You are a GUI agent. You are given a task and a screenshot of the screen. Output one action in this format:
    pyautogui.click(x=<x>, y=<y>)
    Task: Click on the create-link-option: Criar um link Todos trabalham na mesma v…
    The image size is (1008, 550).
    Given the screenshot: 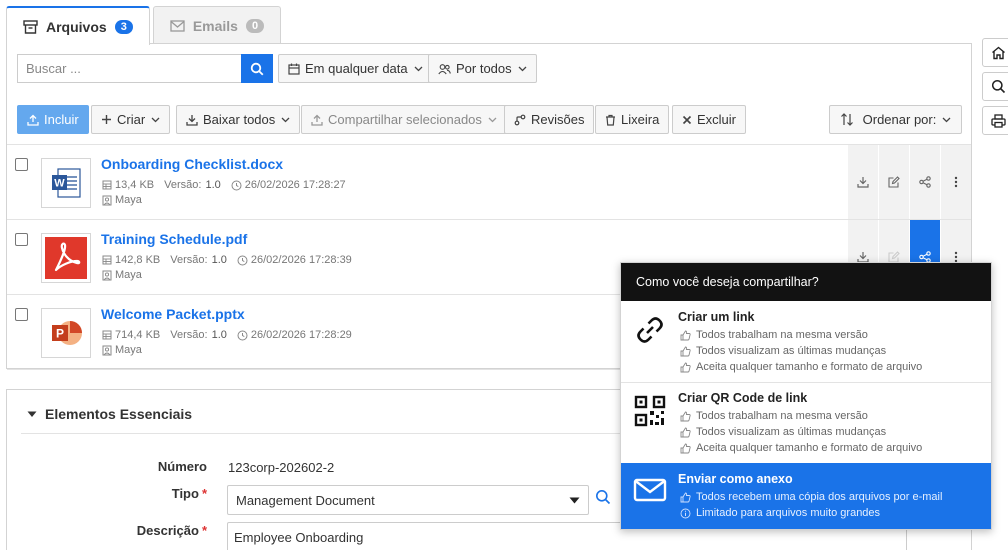 What is the action you would take?
    pyautogui.click(x=806, y=341)
    